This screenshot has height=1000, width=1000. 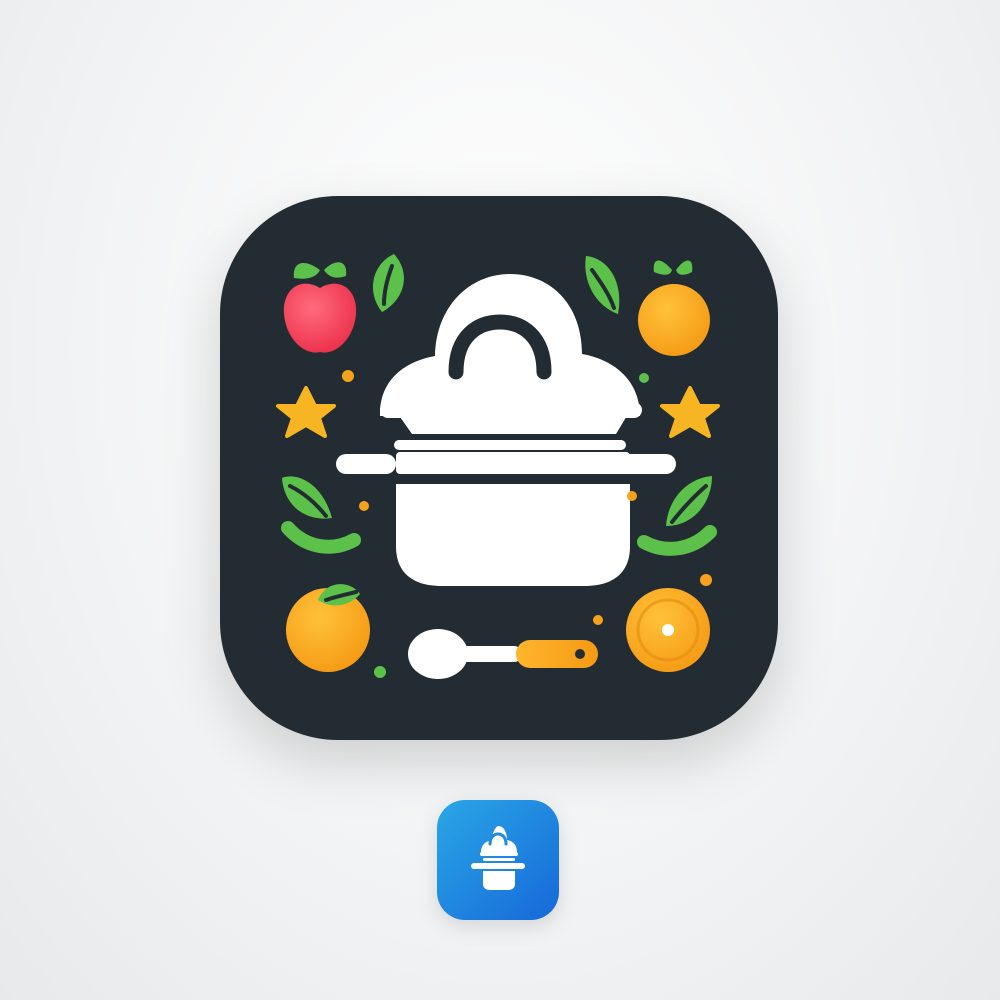 I want to click on pot-collar, so click(x=513, y=463).